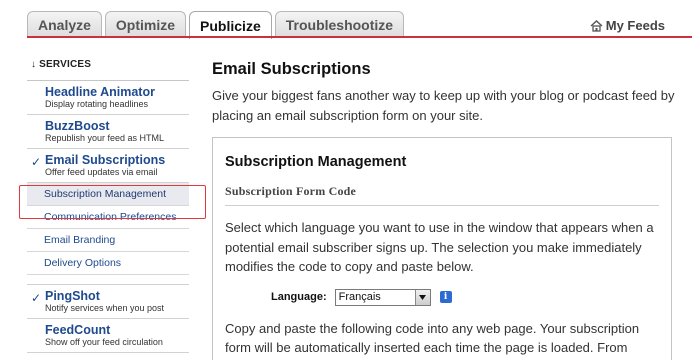  I want to click on service-title: Headline Animator, so click(100, 92).